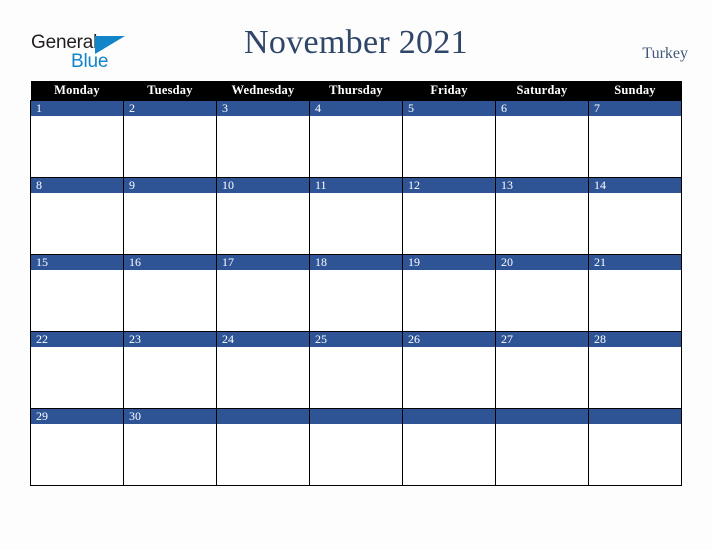 The image size is (712, 550). I want to click on day-number: 25, so click(356, 339).